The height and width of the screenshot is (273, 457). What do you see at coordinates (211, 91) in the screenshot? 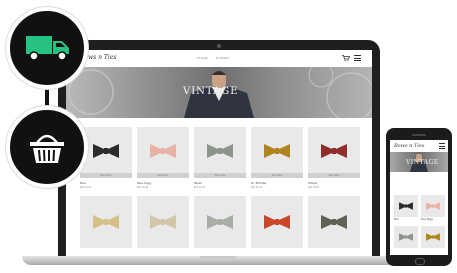
I see `hero-title: VINTAGE` at bounding box center [211, 91].